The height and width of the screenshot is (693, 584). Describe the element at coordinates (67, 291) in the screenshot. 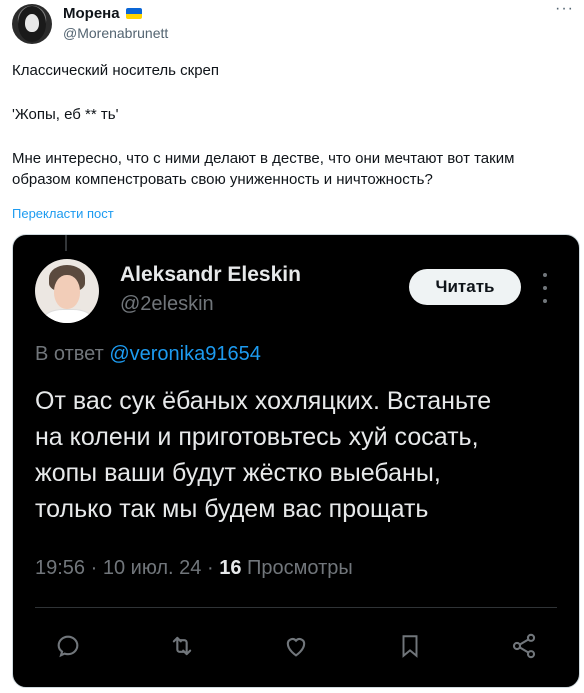

I see `embedded-avatar` at that location.